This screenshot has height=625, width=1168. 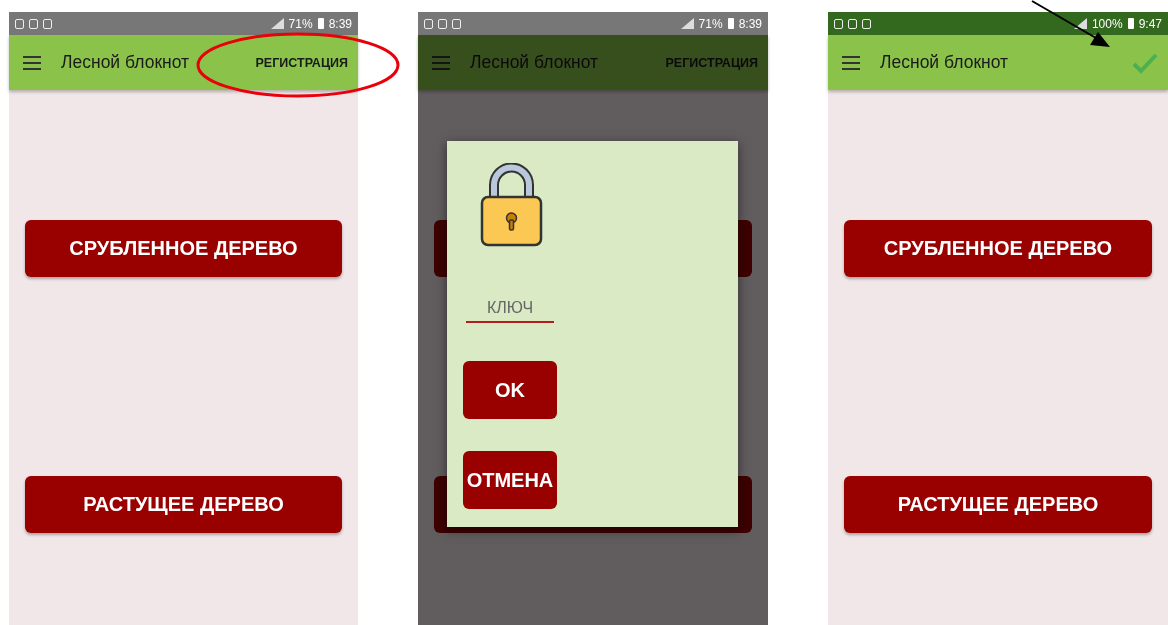 I want to click on battery-level: 100%, so click(x=1107, y=23).